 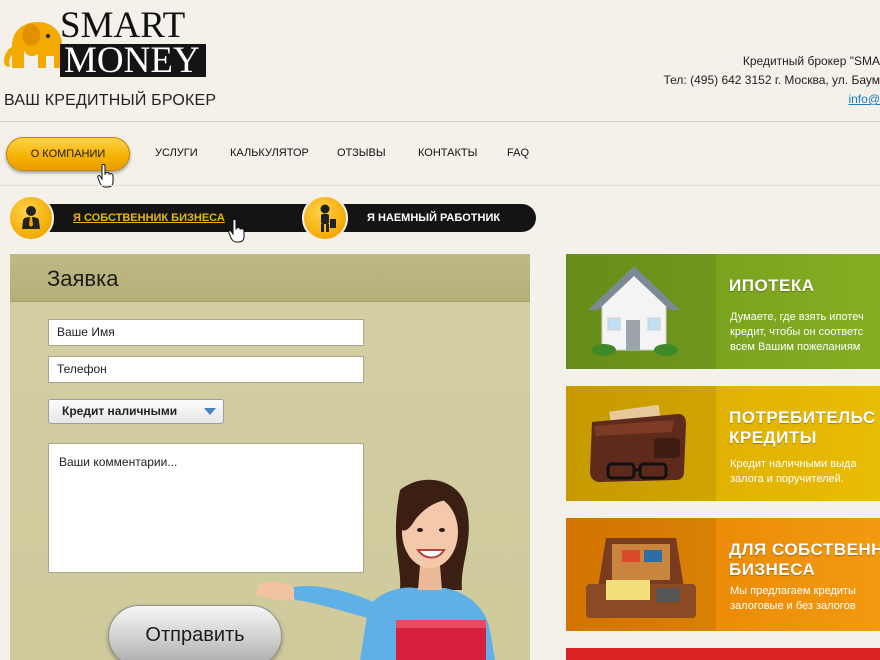 What do you see at coordinates (447, 153) in the screenshot?
I see `nav-item-contacts: КОНТАКТЫ` at bounding box center [447, 153].